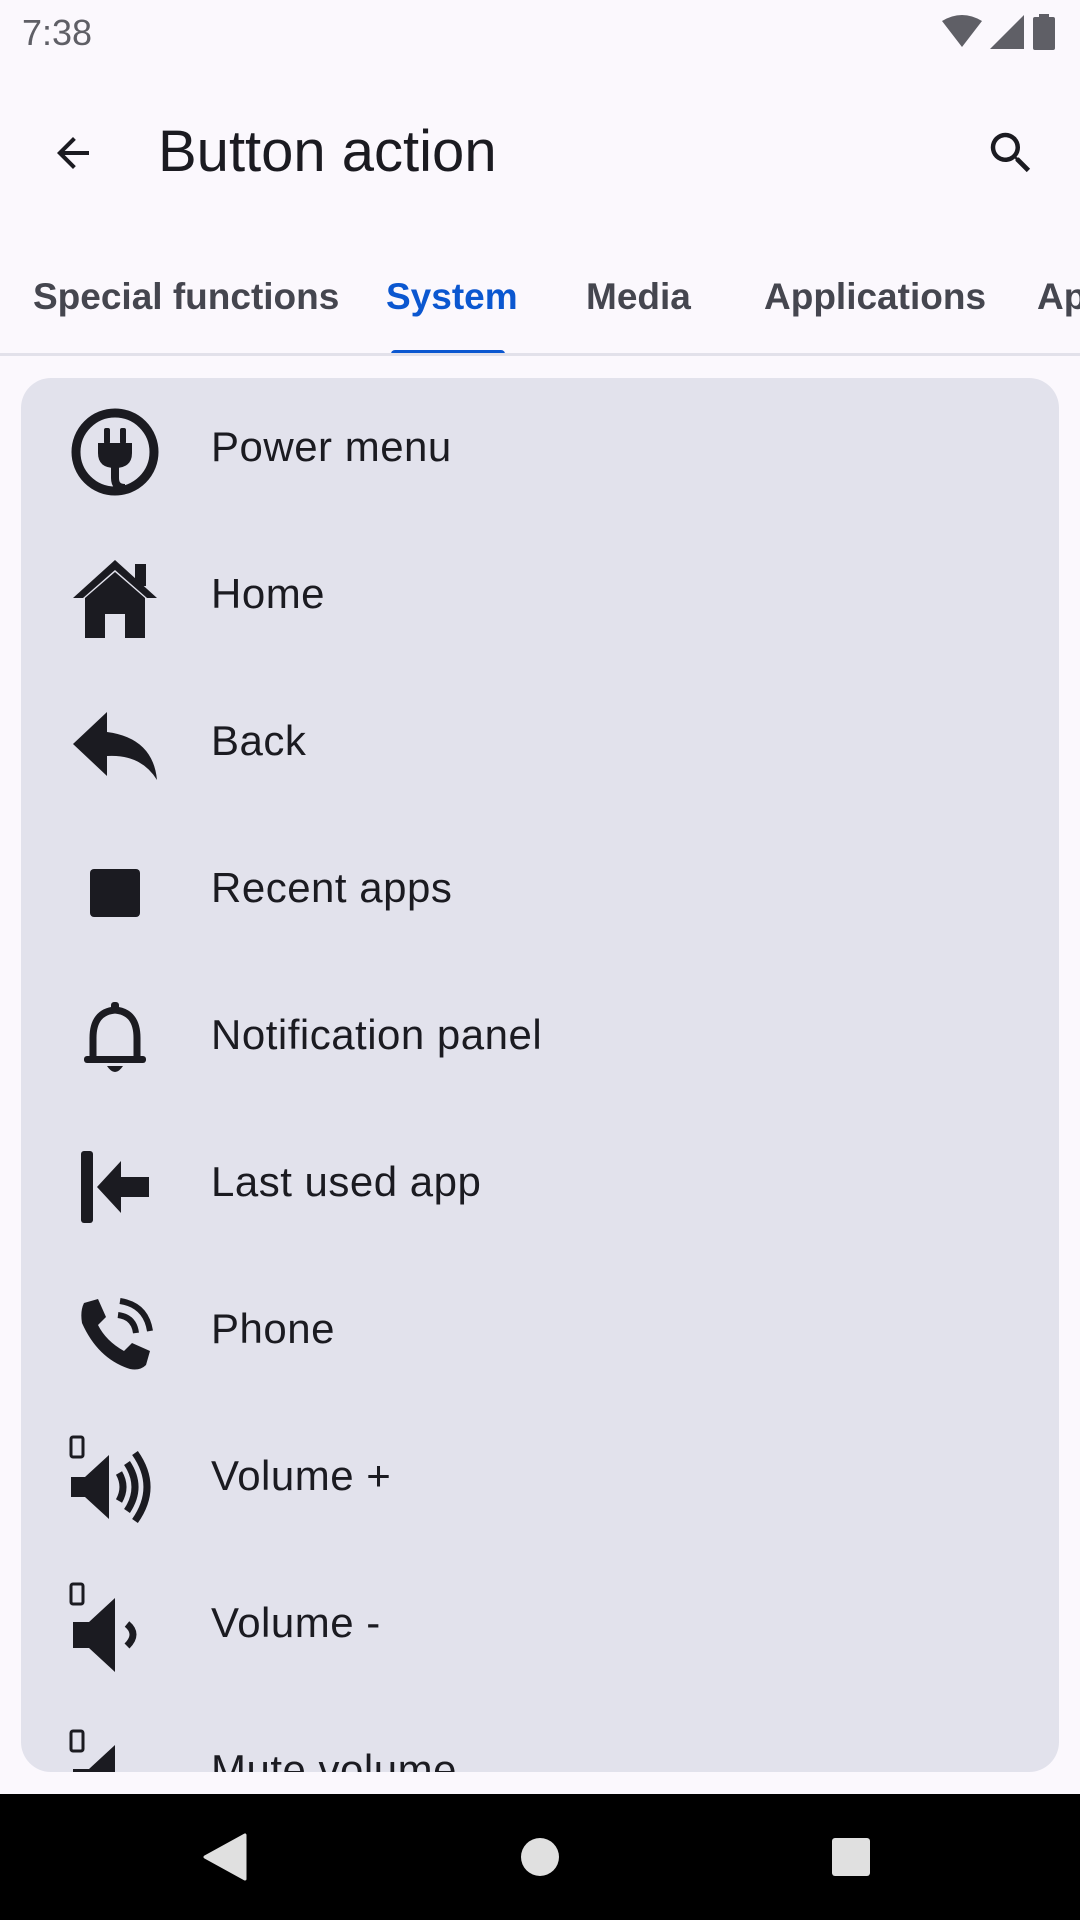  I want to click on list-item-label: Power menu, so click(331, 446).